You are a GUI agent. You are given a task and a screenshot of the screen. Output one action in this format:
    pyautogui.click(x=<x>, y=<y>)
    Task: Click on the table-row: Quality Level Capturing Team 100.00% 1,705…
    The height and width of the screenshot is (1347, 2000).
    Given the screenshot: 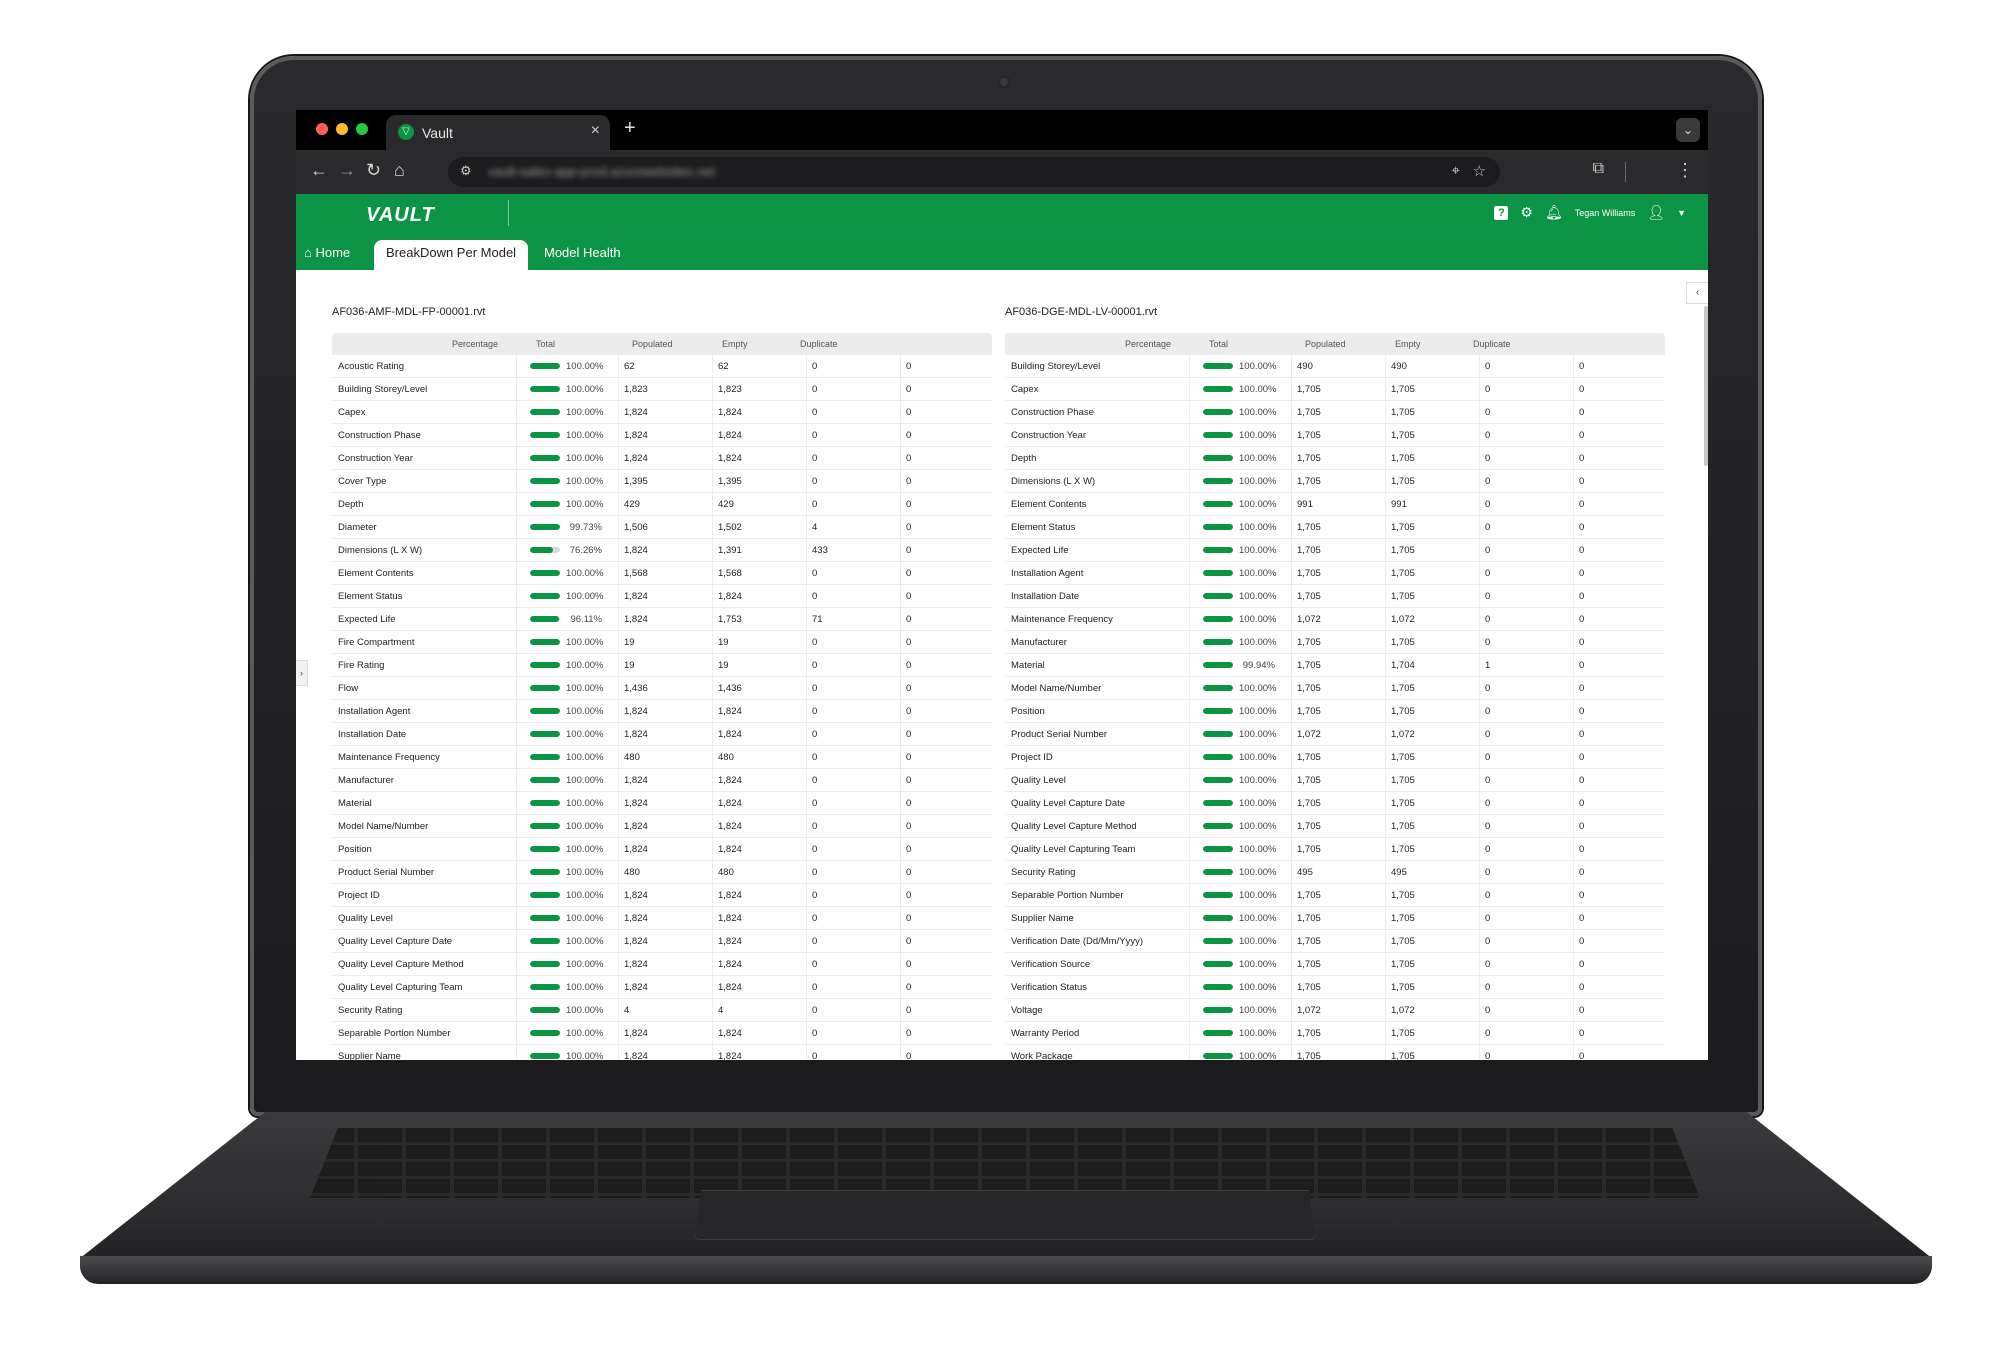 What is the action you would take?
    pyautogui.click(x=1335, y=849)
    